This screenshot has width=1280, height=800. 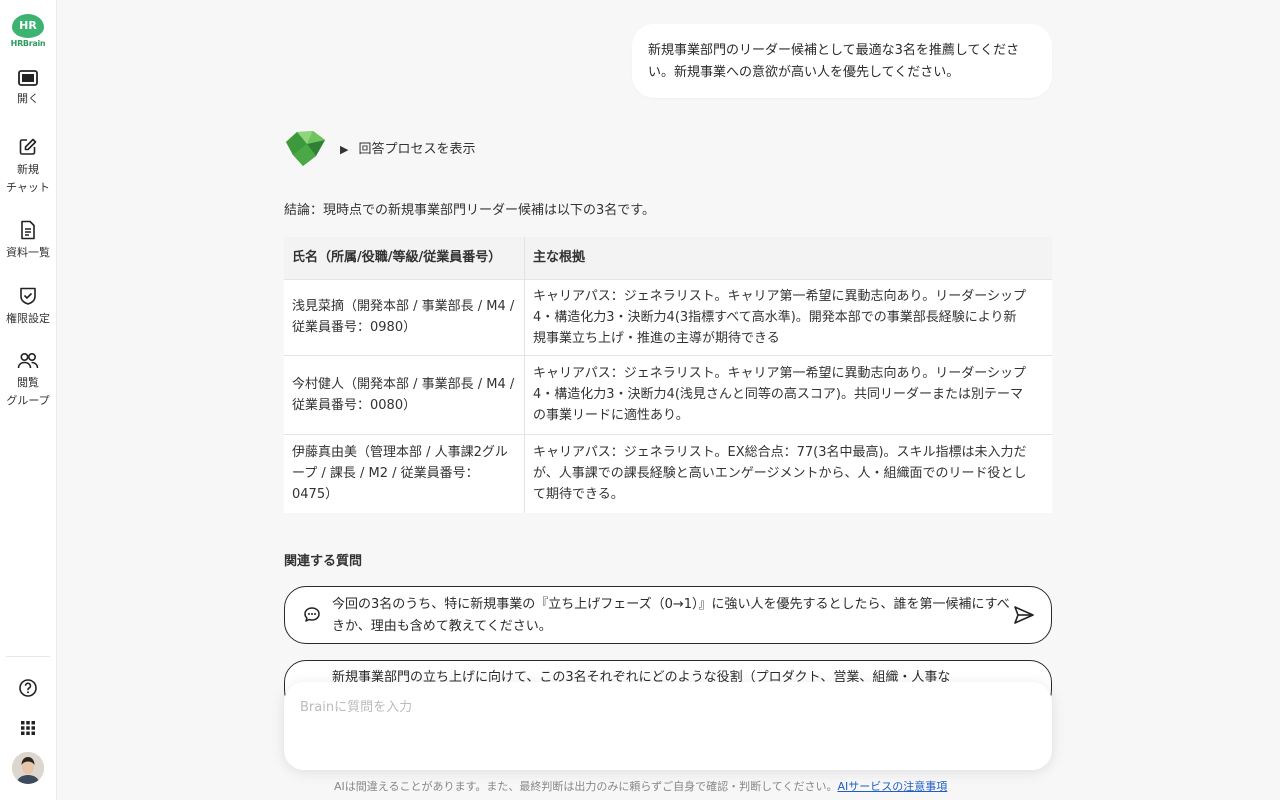 What do you see at coordinates (404, 394) in the screenshot?
I see `candidate-name-cell: 今村健人（開発本部 / 事業部長 / M4 / 従業員番号：0080）` at bounding box center [404, 394].